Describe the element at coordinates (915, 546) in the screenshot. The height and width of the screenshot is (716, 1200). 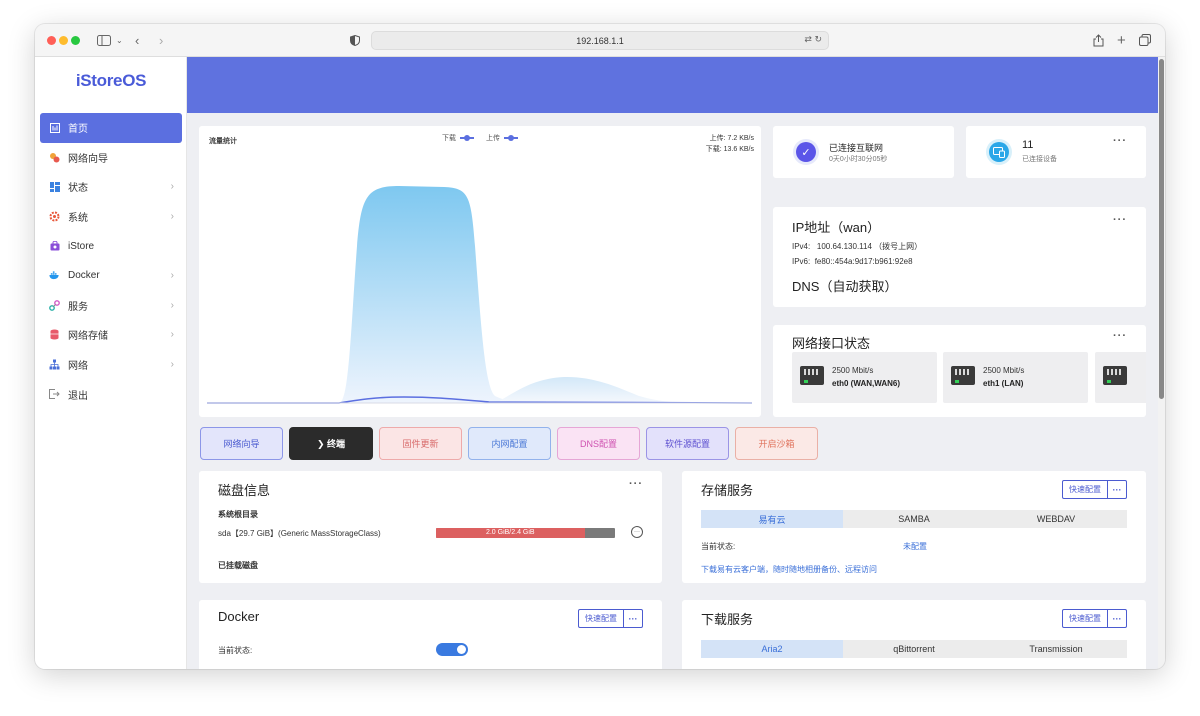
I see `storage-status-value: 未配置` at that location.